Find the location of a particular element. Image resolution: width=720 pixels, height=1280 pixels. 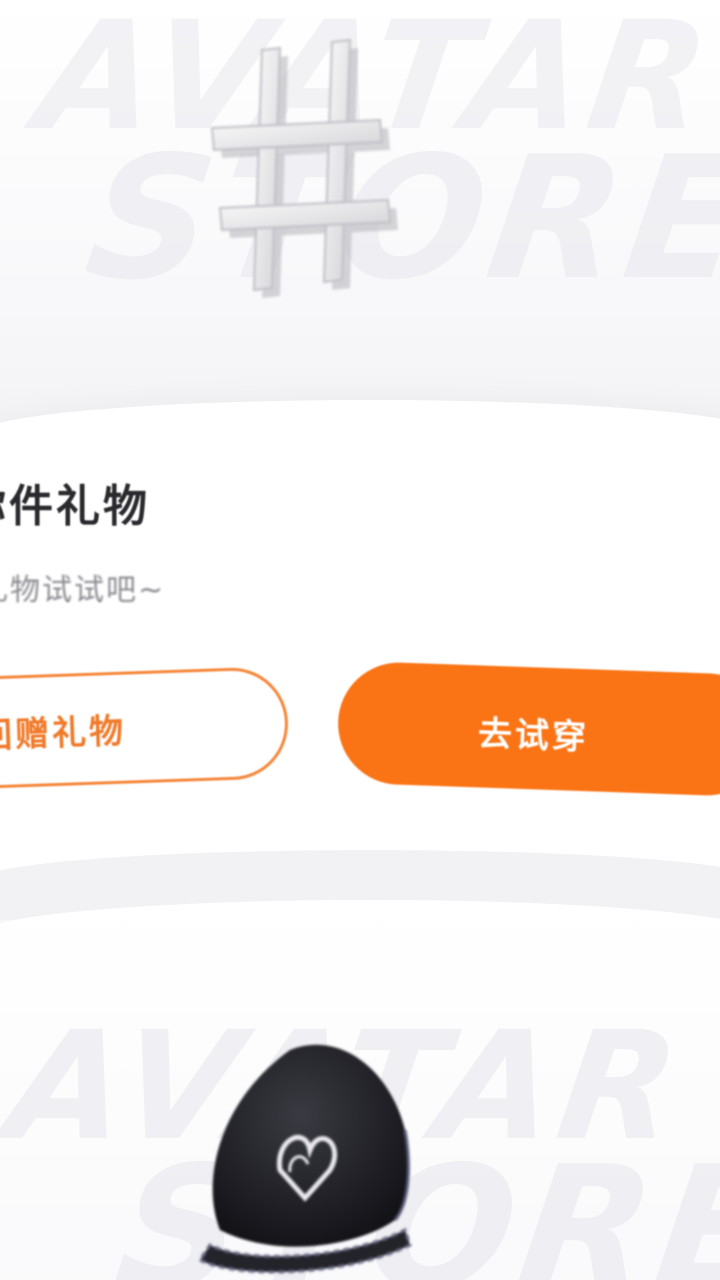

gift-title: 你件礼物 is located at coordinates (75, 506).